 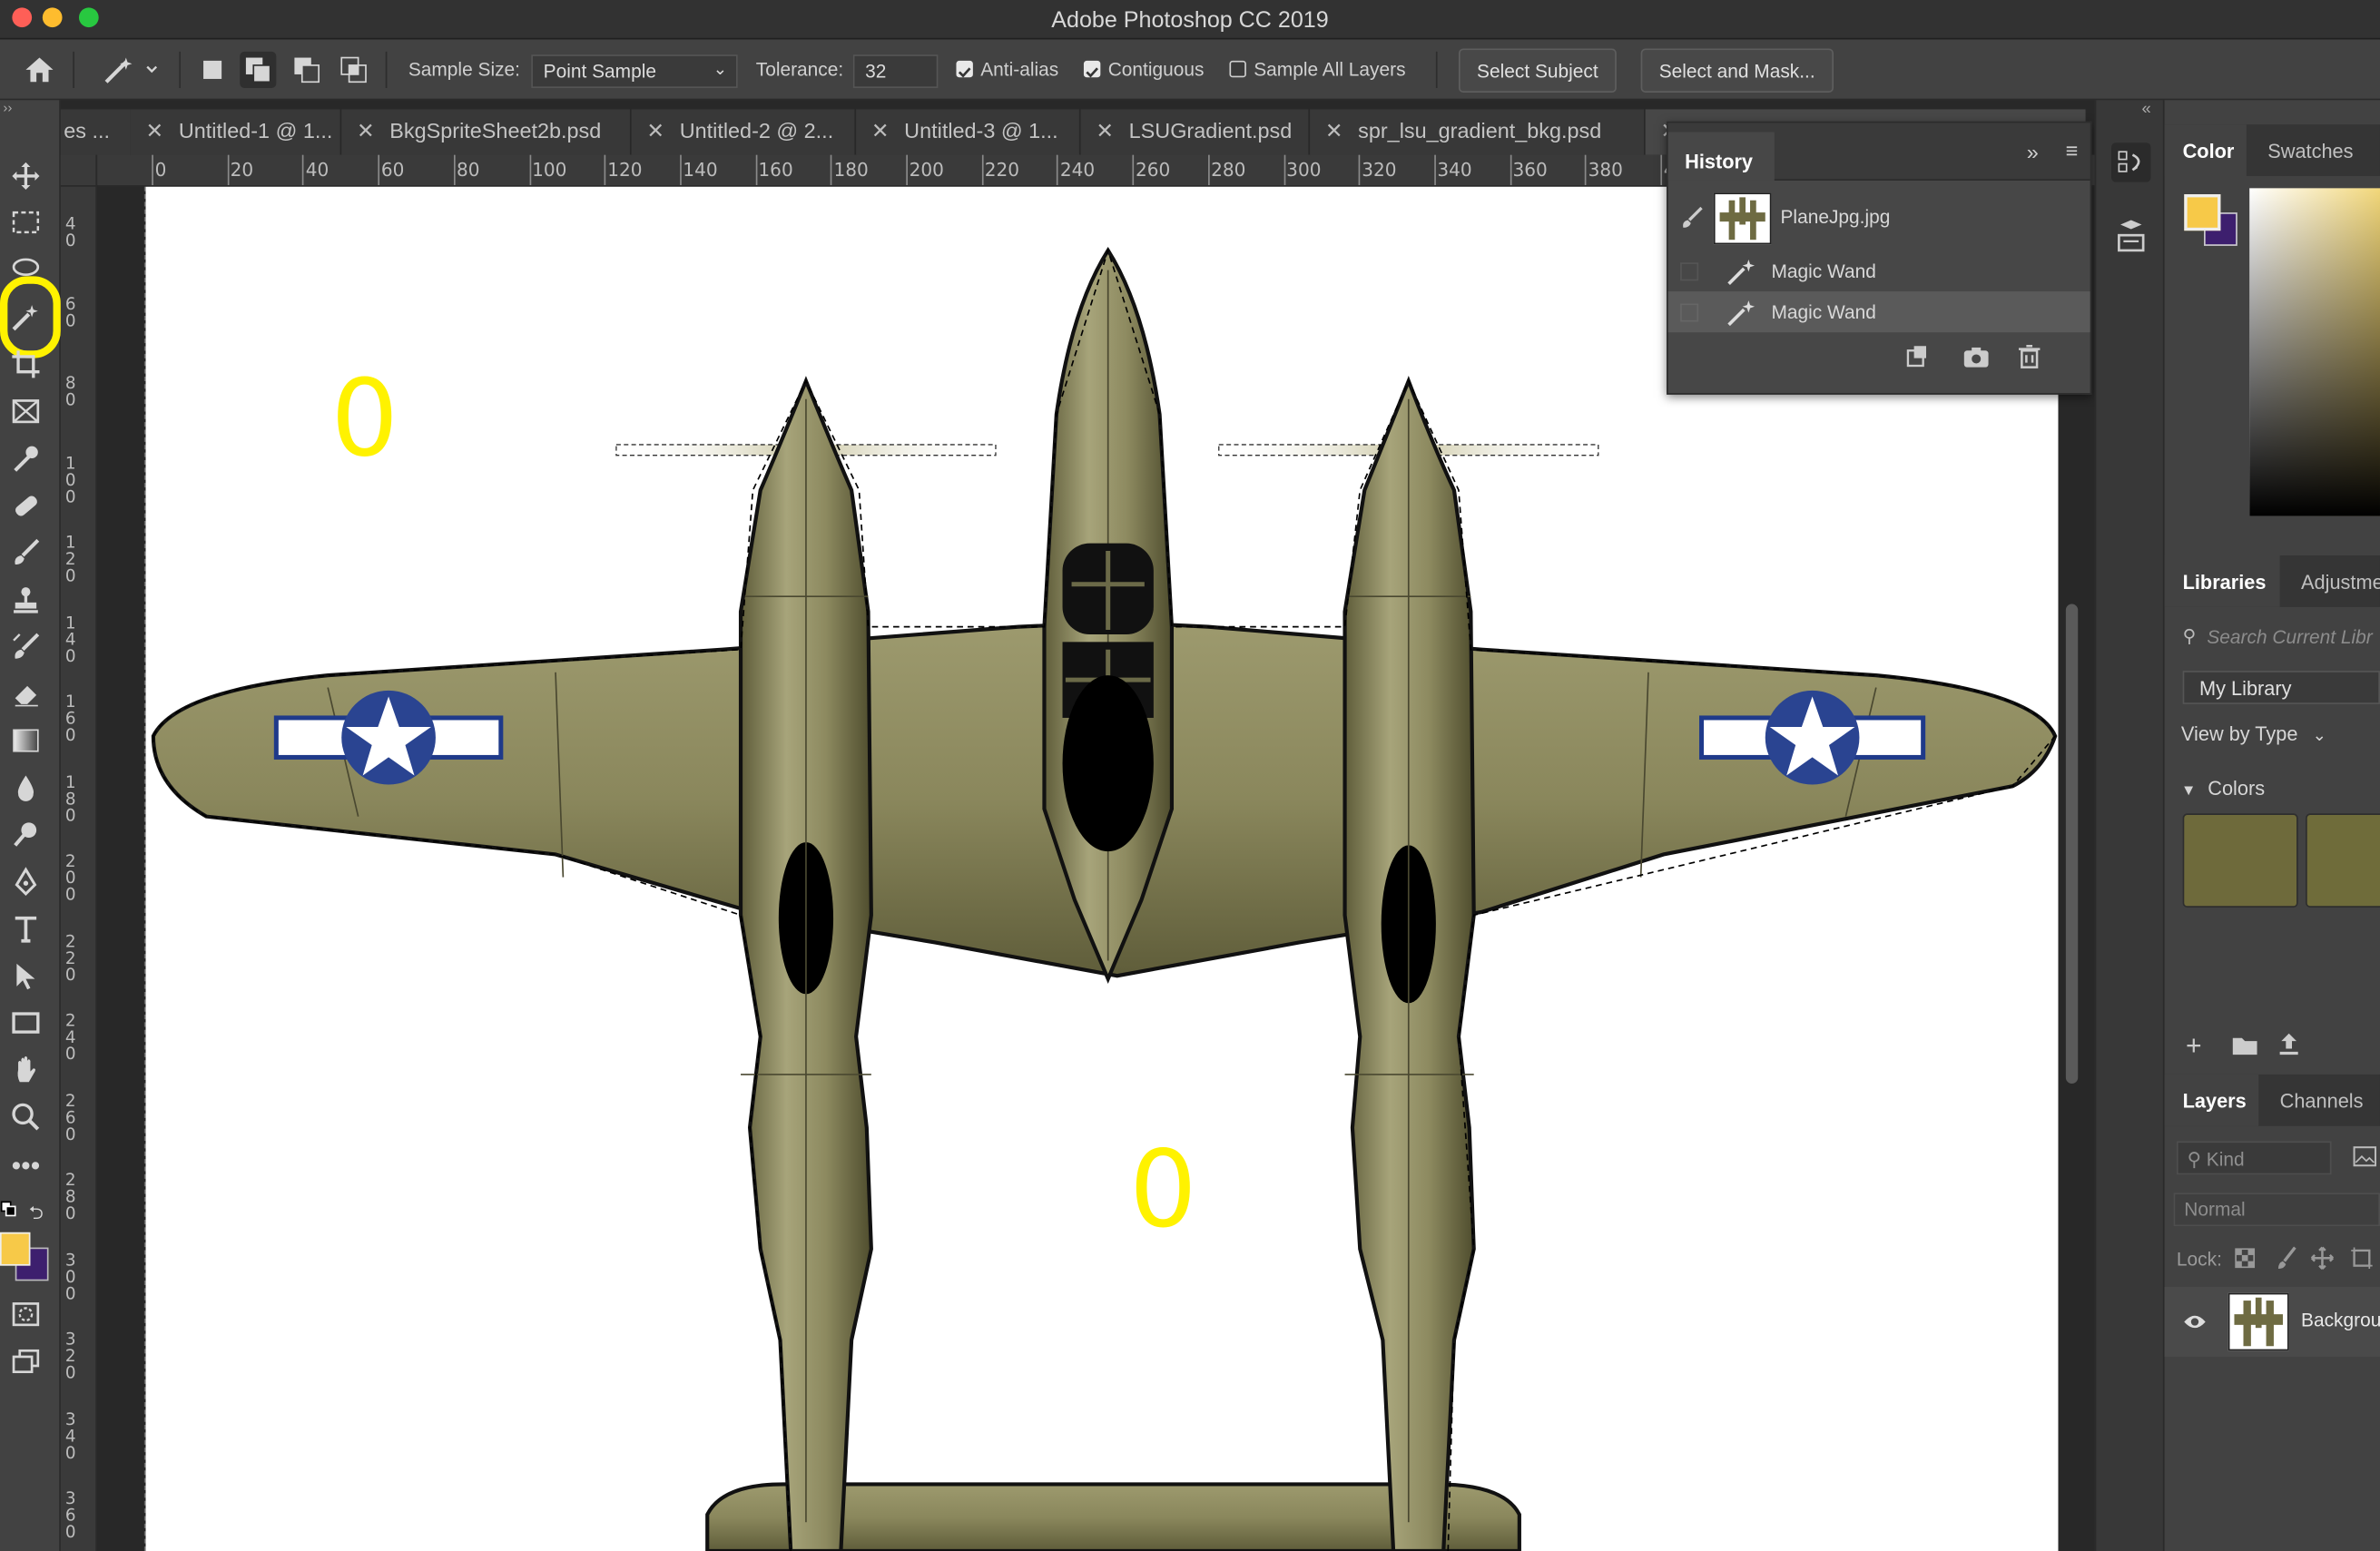 What do you see at coordinates (2365, 1160) in the screenshot?
I see `image-filter-icon` at bounding box center [2365, 1160].